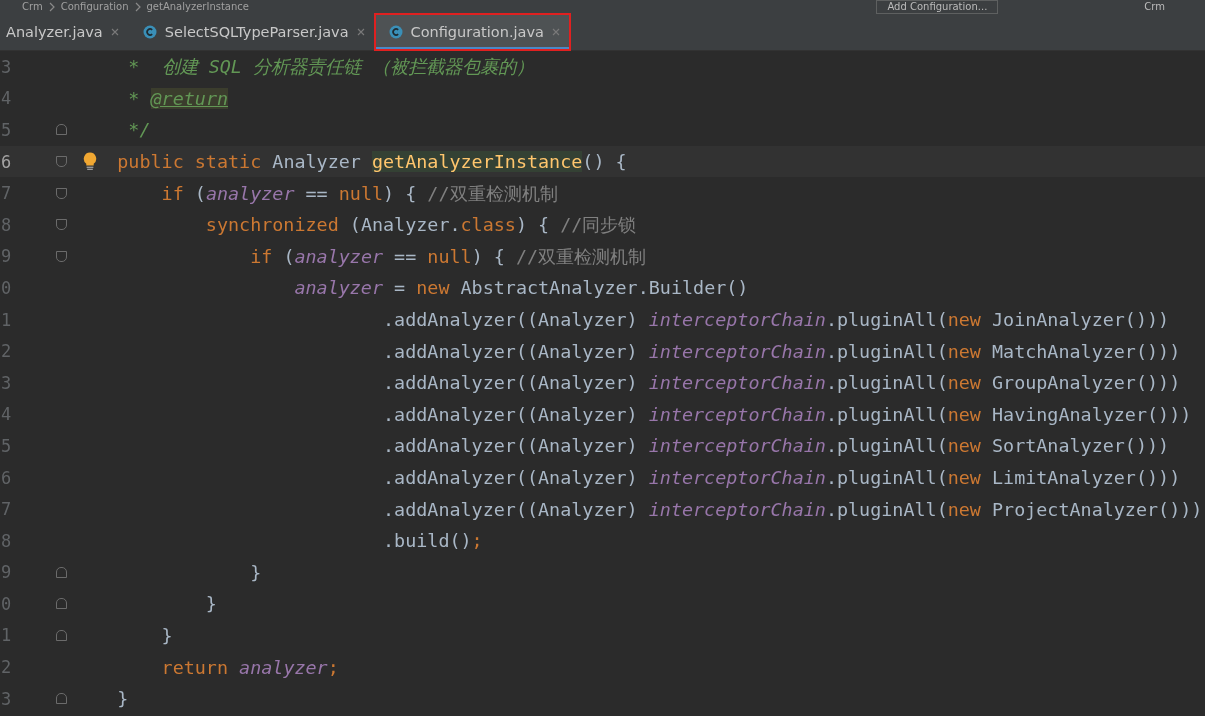 The height and width of the screenshot is (716, 1205). What do you see at coordinates (781, 477) in the screenshot?
I see `code-line: .addAnalyzer((Analyzer) interceptorChain.pluginAll(new LimitAnalyzer()))` at bounding box center [781, 477].